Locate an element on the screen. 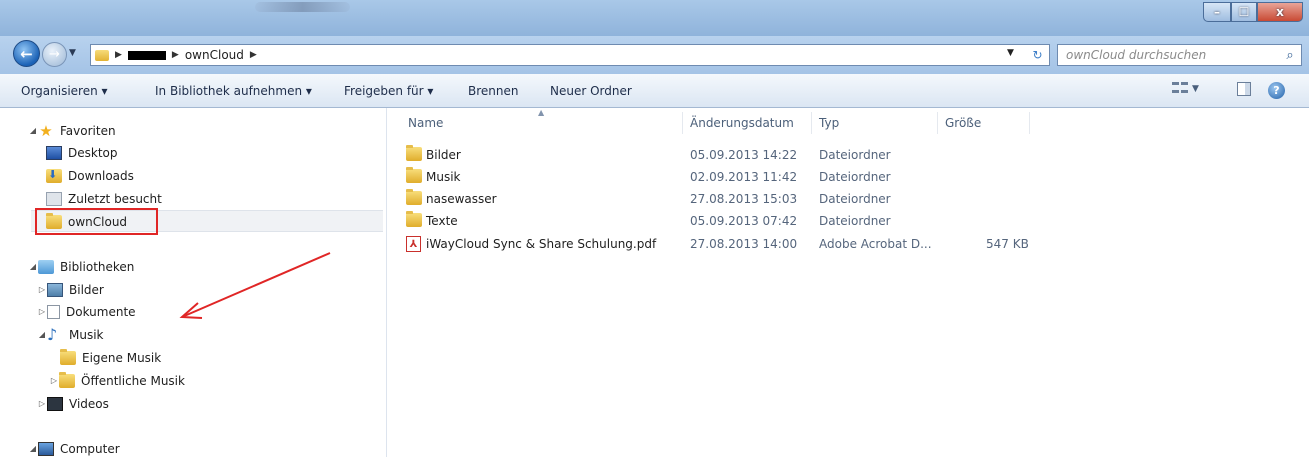 This screenshot has width=1309, height=457. nav-label: Bibliotheken is located at coordinates (97, 266).